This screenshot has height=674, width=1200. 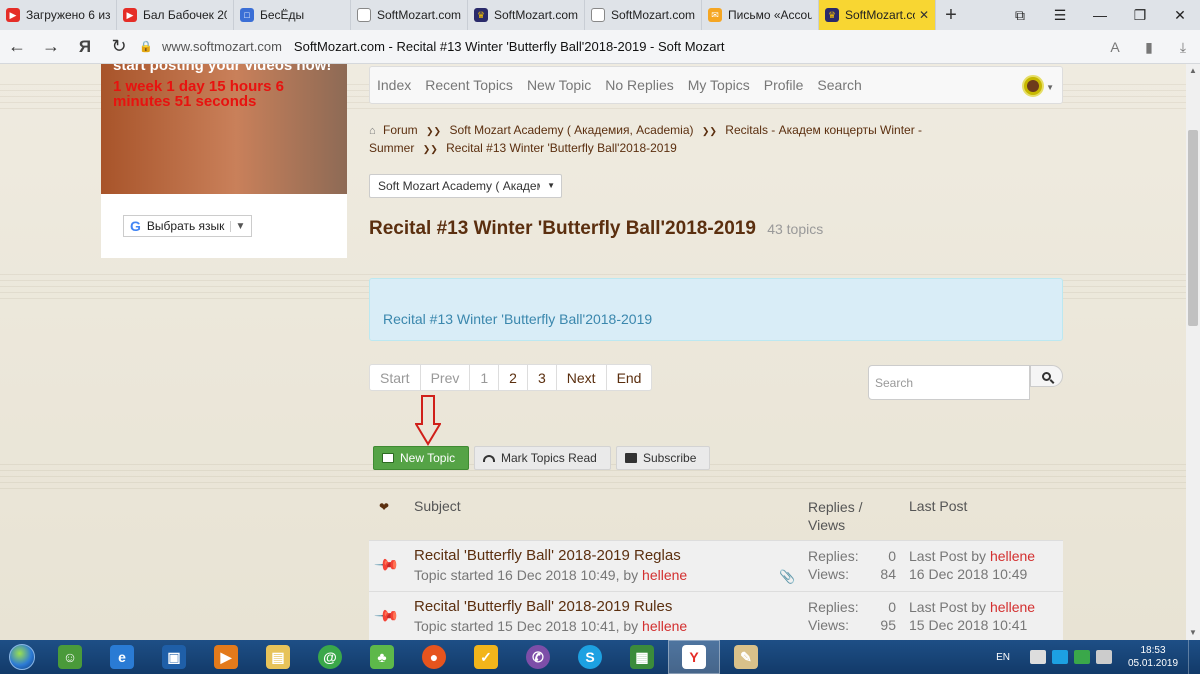 What do you see at coordinates (877, 15) in the screenshot?
I see `browser-tab-active: ♛ SoftMozart.co ✕` at bounding box center [877, 15].